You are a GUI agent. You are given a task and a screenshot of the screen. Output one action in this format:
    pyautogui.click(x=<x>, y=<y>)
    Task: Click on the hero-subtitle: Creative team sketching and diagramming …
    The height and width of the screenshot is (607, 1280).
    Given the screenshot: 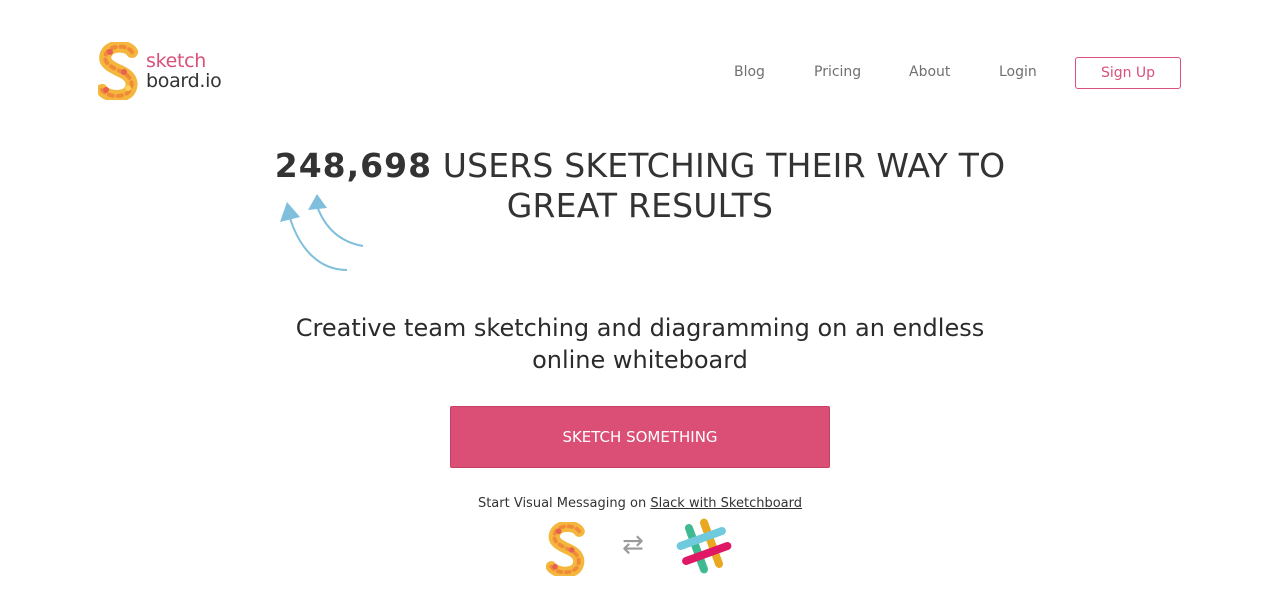 What is the action you would take?
    pyautogui.click(x=640, y=344)
    